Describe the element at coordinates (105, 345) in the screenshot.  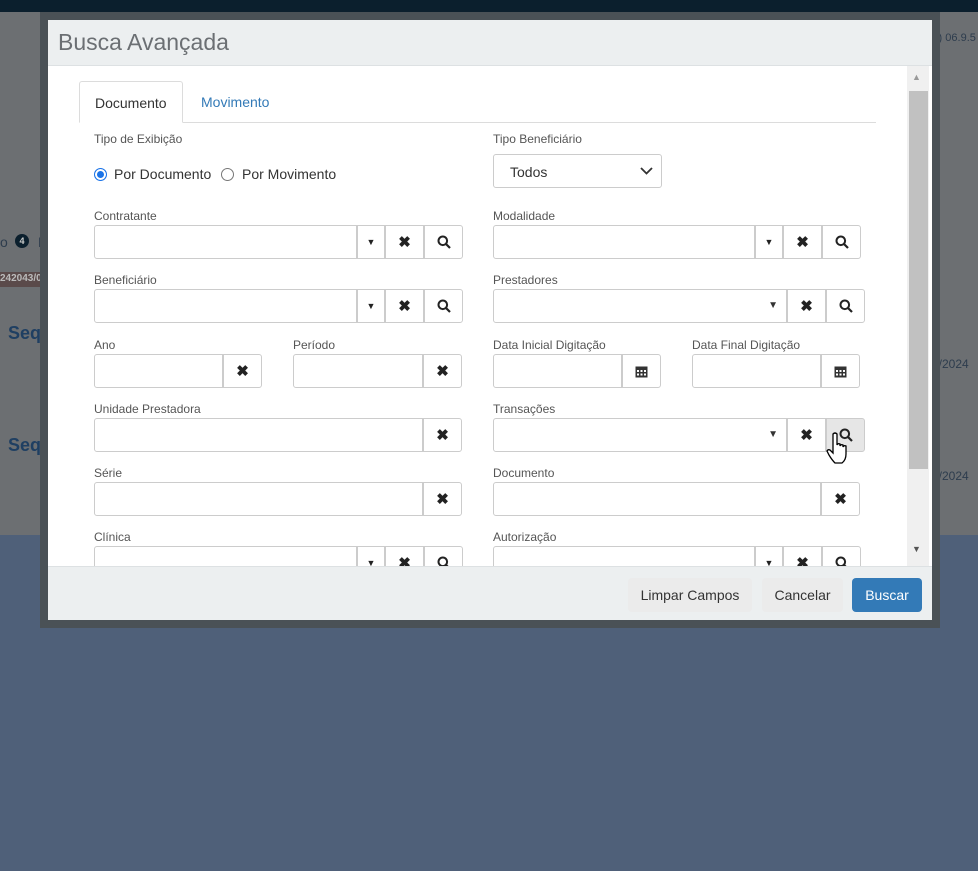
I see `ano-label: Ano` at that location.